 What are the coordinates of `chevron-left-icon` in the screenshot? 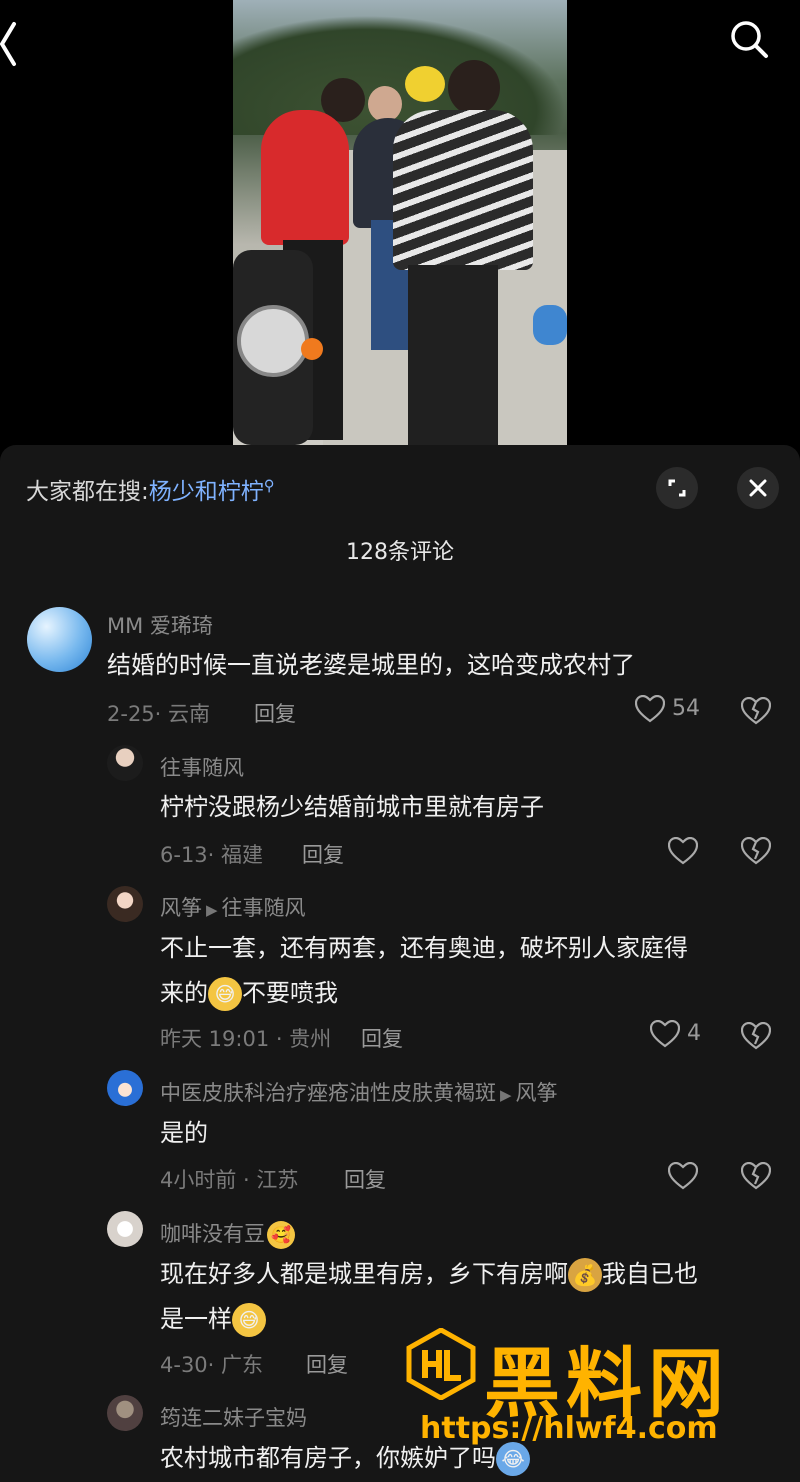 It's located at (13, 44).